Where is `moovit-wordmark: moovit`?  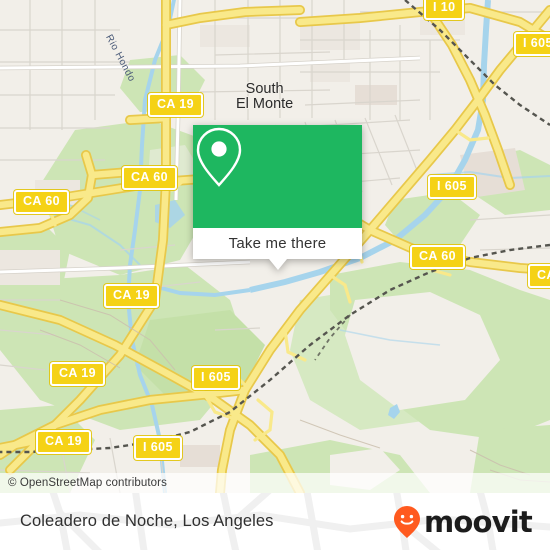
moovit-wordmark: moovit is located at coordinates (478, 521).